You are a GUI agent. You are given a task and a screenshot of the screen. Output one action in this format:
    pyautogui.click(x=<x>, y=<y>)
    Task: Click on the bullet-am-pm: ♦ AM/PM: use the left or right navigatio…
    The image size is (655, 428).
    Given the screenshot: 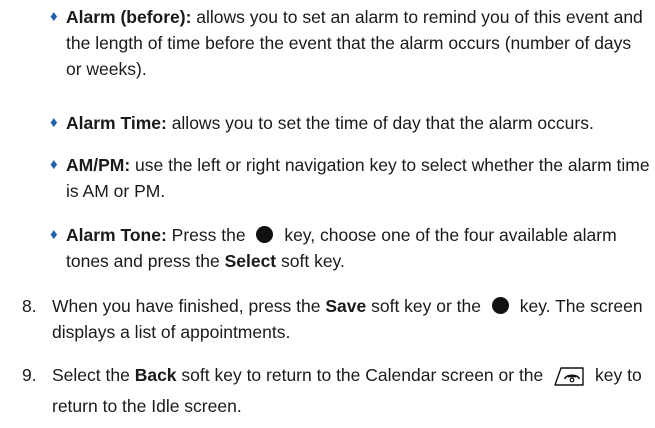 What is the action you would take?
    pyautogui.click(x=350, y=178)
    